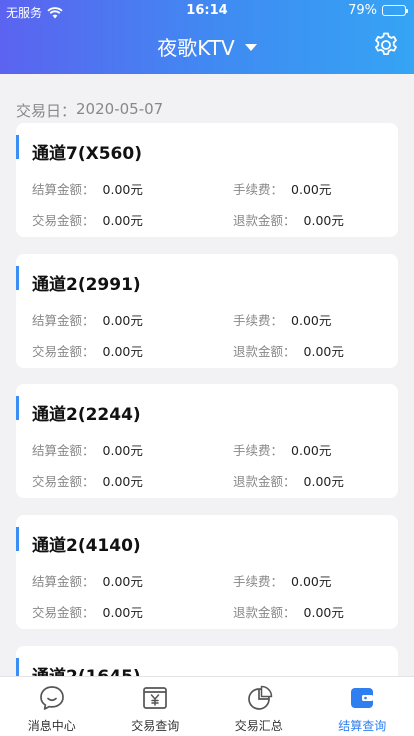 The image size is (414, 736). I want to click on tab-label: 结算查询, so click(362, 726).